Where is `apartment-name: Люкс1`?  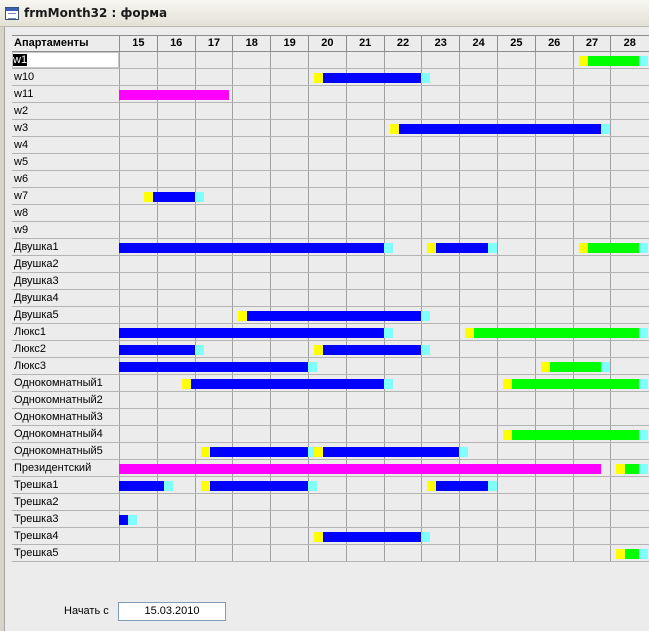
apartment-name: Люкс1 is located at coordinates (30, 332).